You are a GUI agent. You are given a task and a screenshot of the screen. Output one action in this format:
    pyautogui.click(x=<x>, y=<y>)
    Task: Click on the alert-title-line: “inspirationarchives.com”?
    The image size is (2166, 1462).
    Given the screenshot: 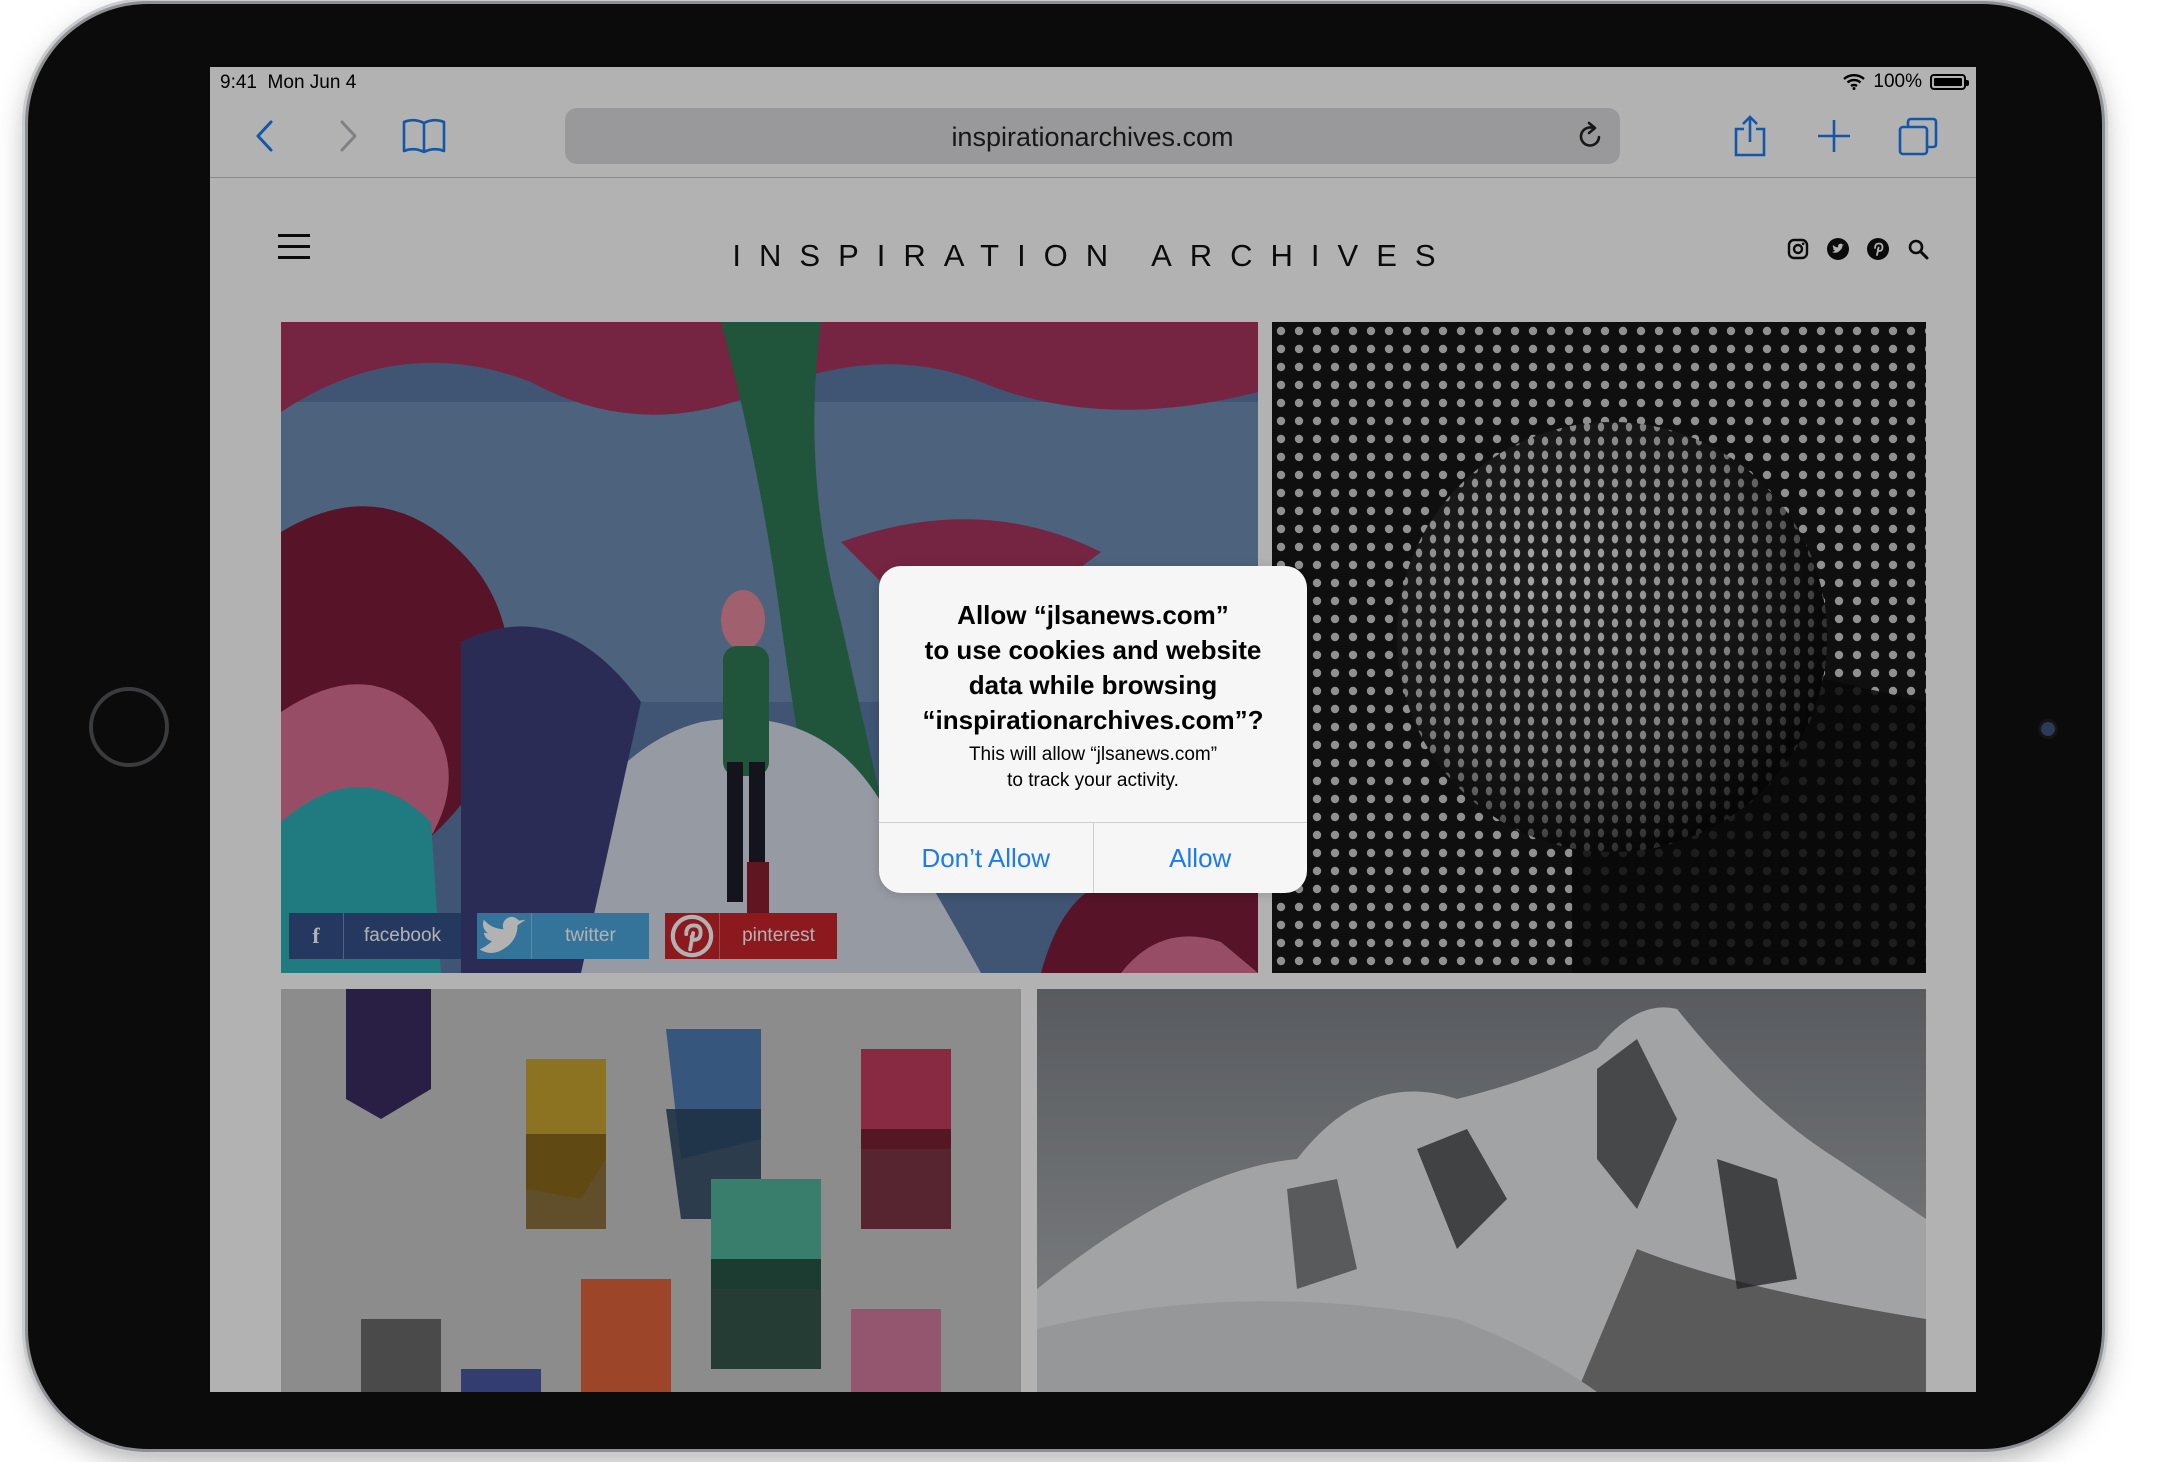 What is the action you would take?
    pyautogui.click(x=1093, y=720)
    